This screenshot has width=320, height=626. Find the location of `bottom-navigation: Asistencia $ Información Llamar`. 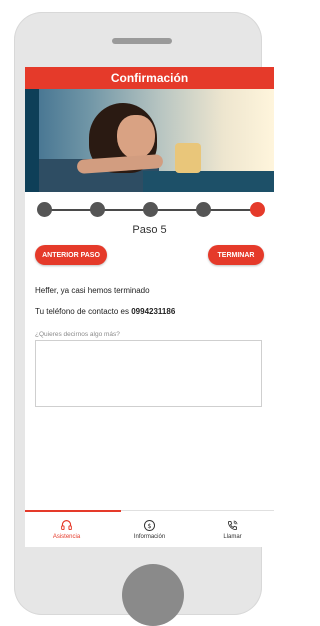

bottom-navigation: Asistencia $ Información Llamar is located at coordinates (149, 528).